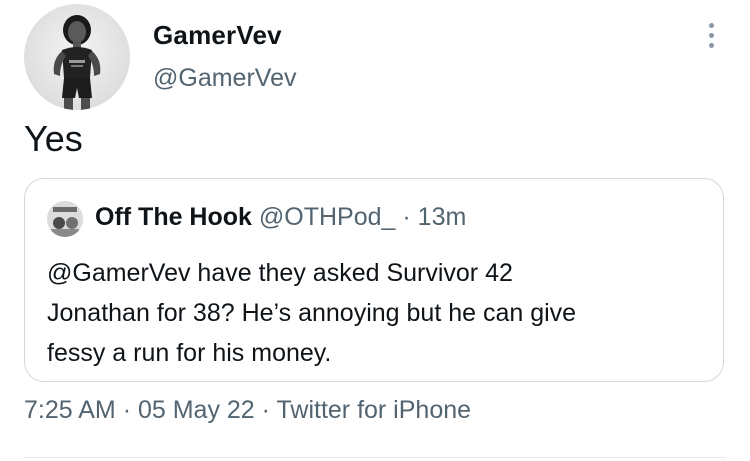 The height and width of the screenshot is (461, 750). Describe the element at coordinates (224, 78) in the screenshot. I see `author-handle: @GamerVev` at that location.